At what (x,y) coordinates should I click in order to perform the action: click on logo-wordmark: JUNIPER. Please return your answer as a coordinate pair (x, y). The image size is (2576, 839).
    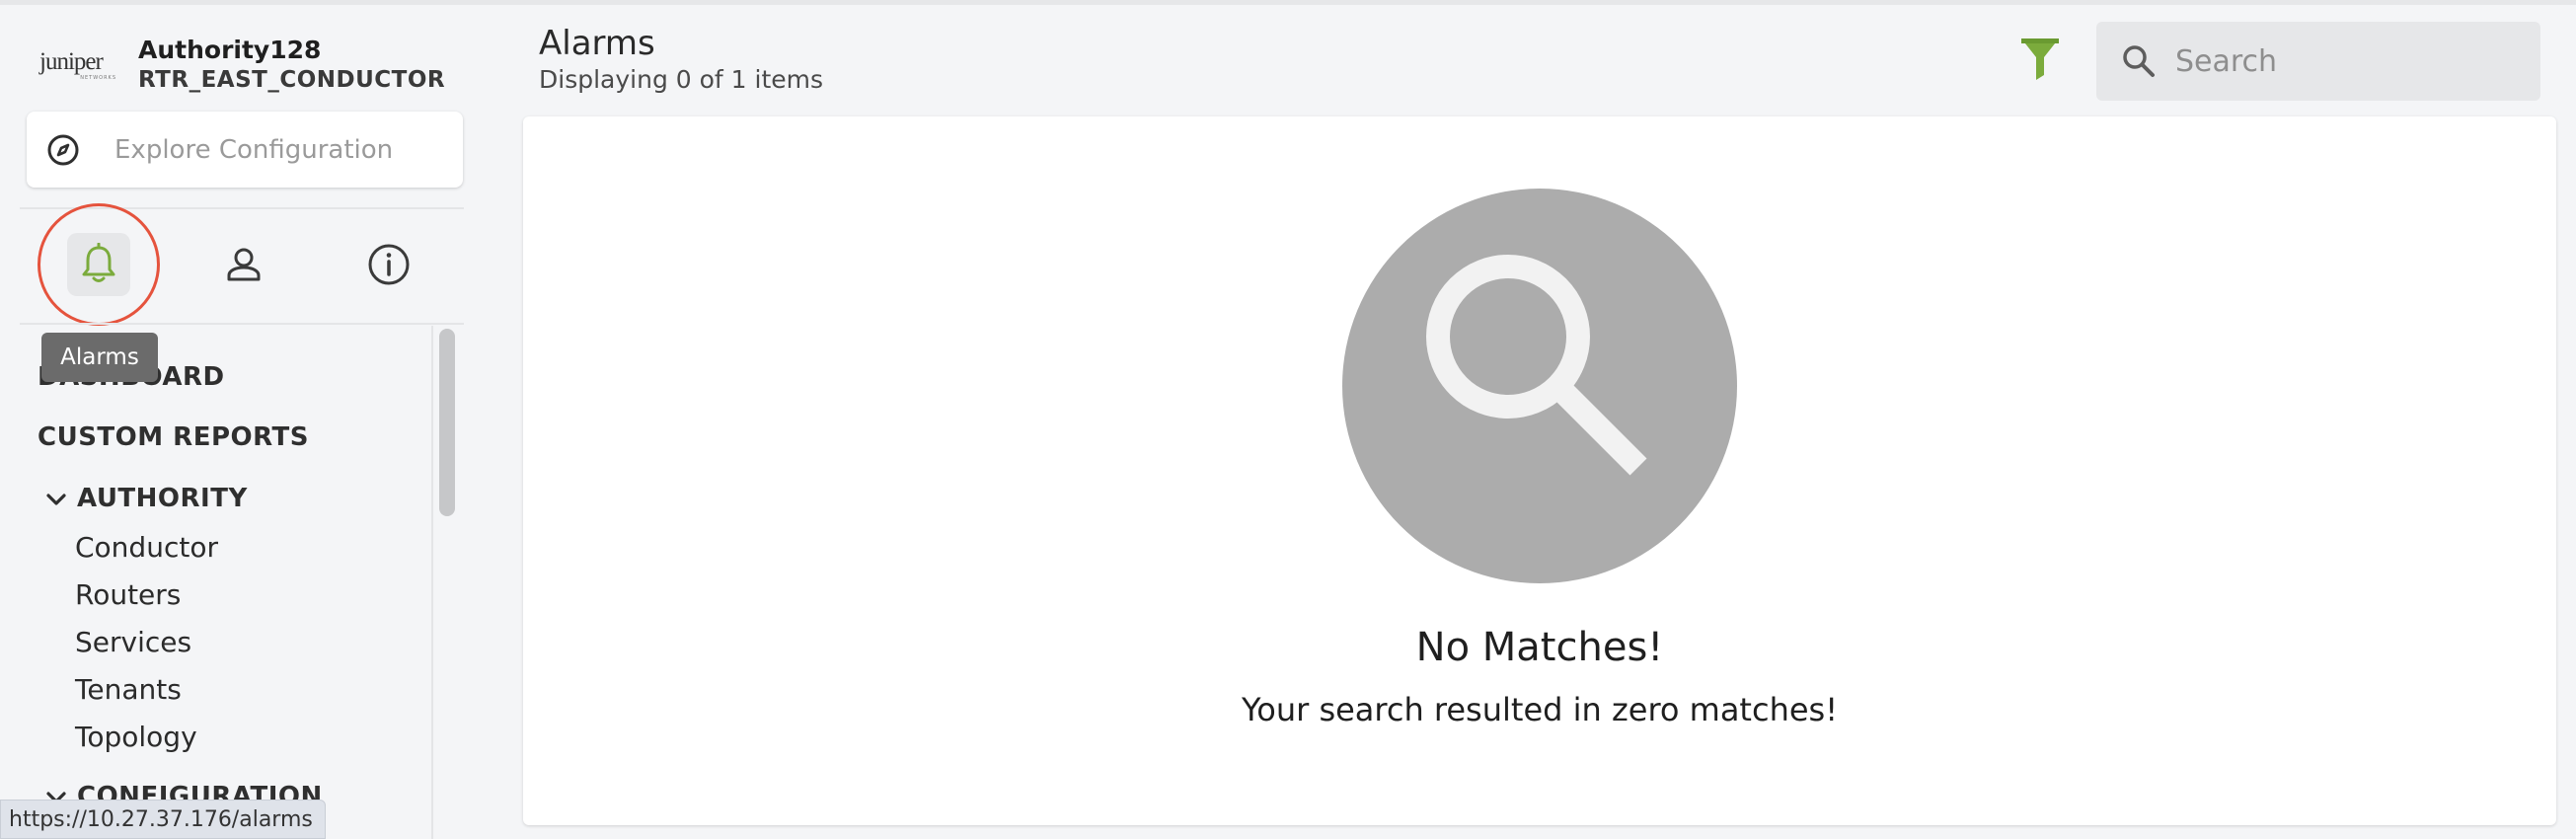
    Looking at the image, I should click on (71, 62).